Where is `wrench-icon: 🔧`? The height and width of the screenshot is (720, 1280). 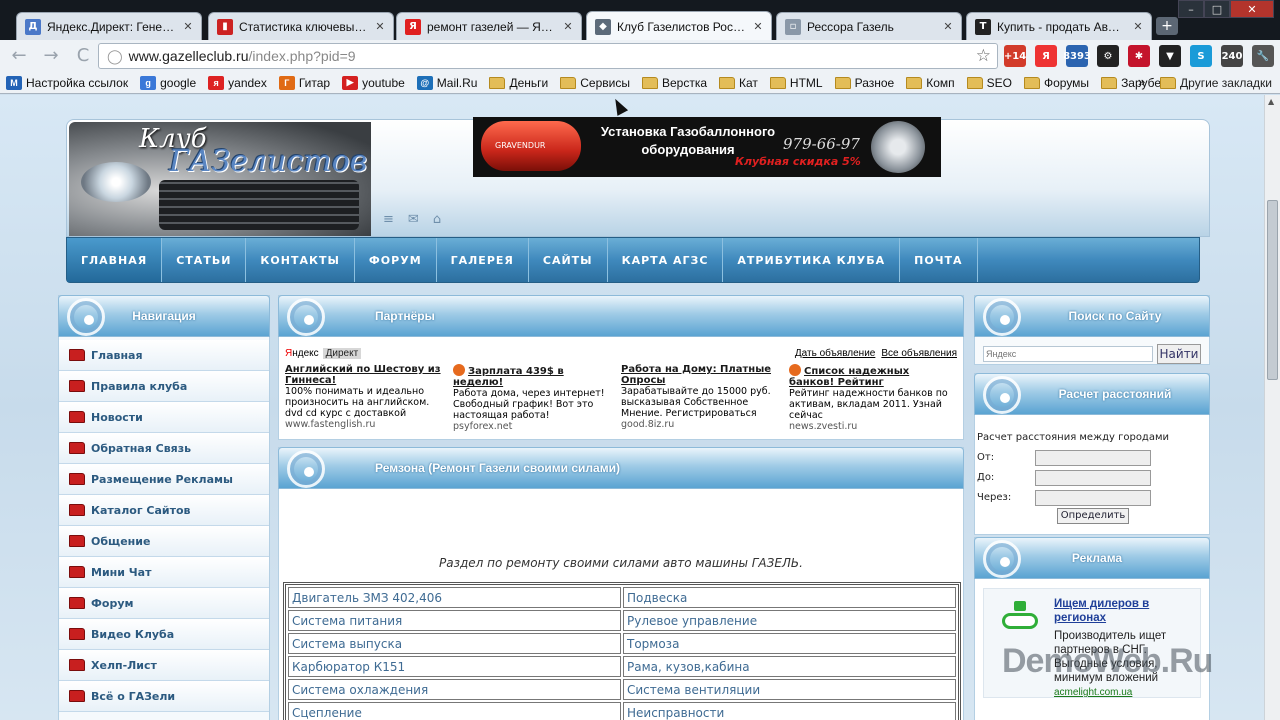
wrench-icon: 🔧 is located at coordinates (1263, 56).